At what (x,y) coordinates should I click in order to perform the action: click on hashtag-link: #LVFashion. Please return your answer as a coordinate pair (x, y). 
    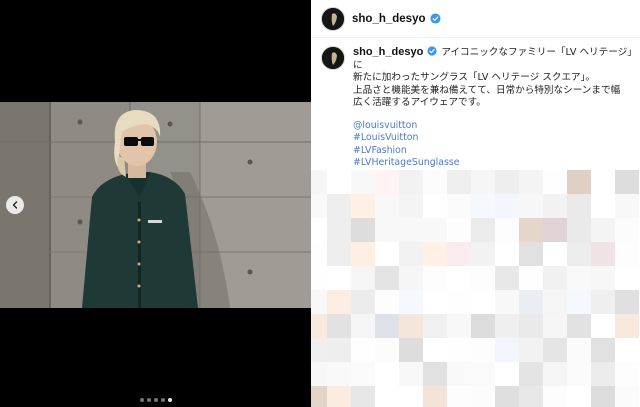
    Looking at the image, I should click on (493, 151).